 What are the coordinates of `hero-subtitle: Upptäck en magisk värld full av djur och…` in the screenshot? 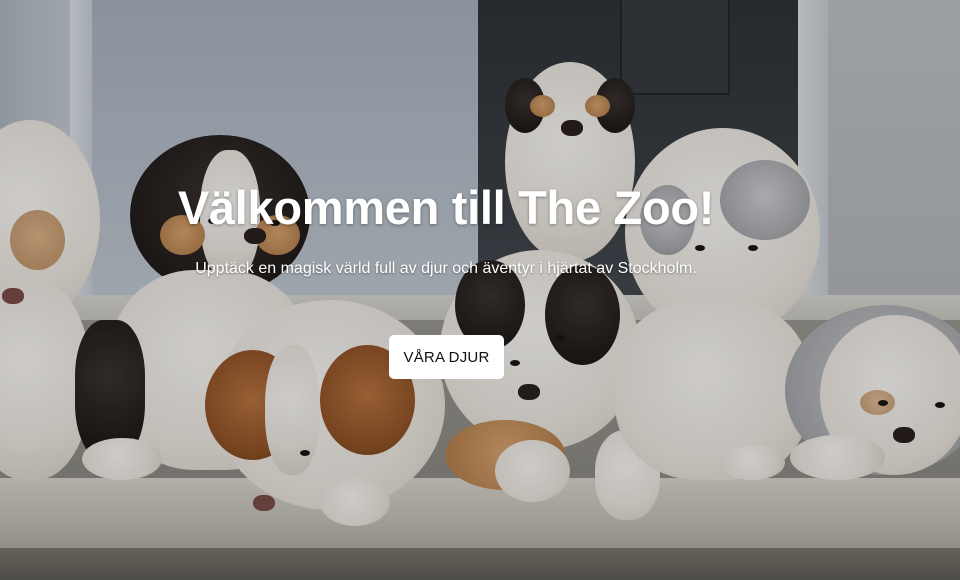 It's located at (446, 268).